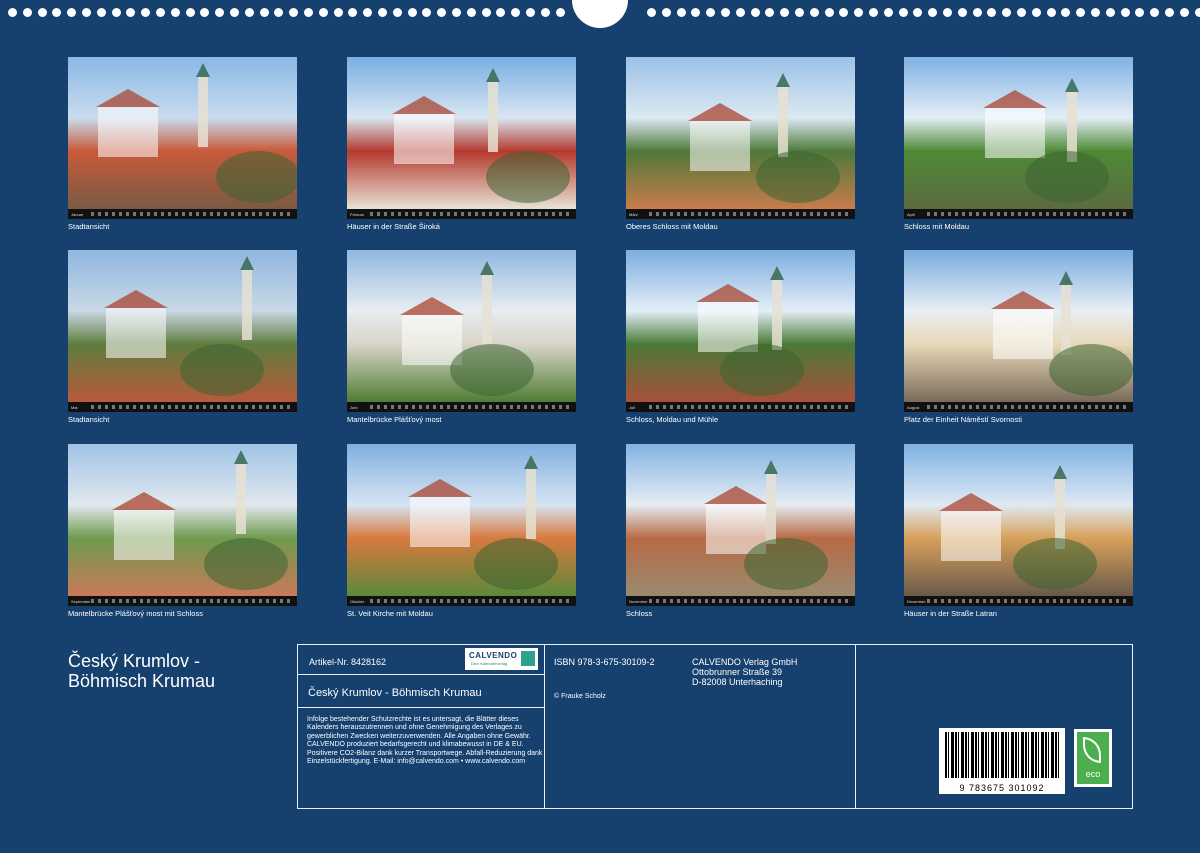 The image size is (1200, 853). I want to click on eco-badge: eco, so click(1093, 758).